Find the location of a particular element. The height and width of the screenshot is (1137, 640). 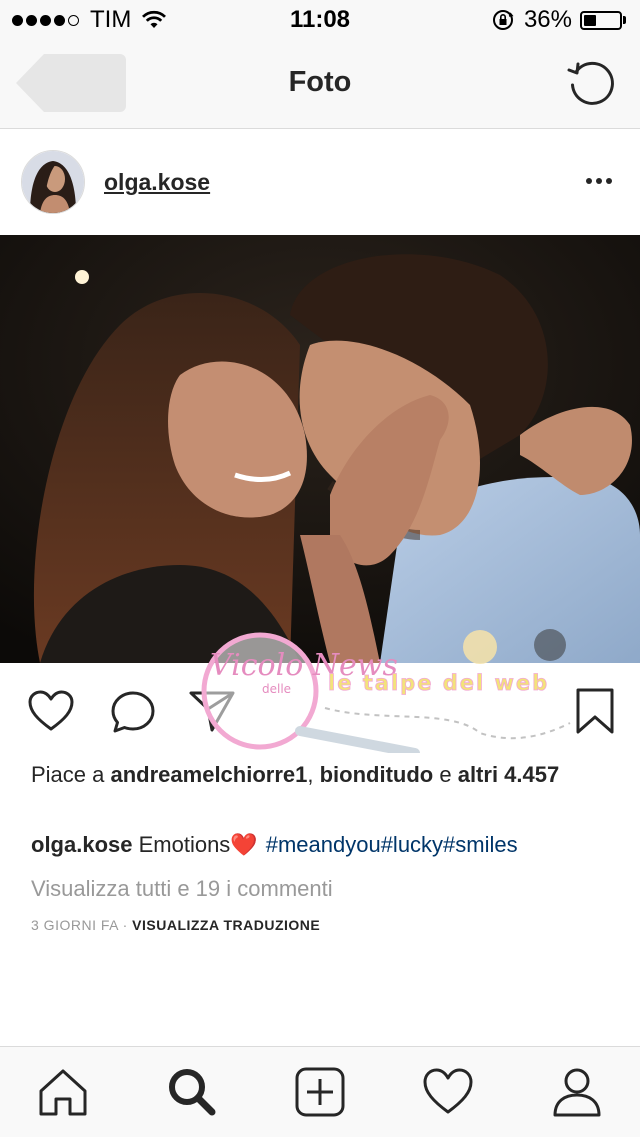

page-title: Foto is located at coordinates (320, 82).